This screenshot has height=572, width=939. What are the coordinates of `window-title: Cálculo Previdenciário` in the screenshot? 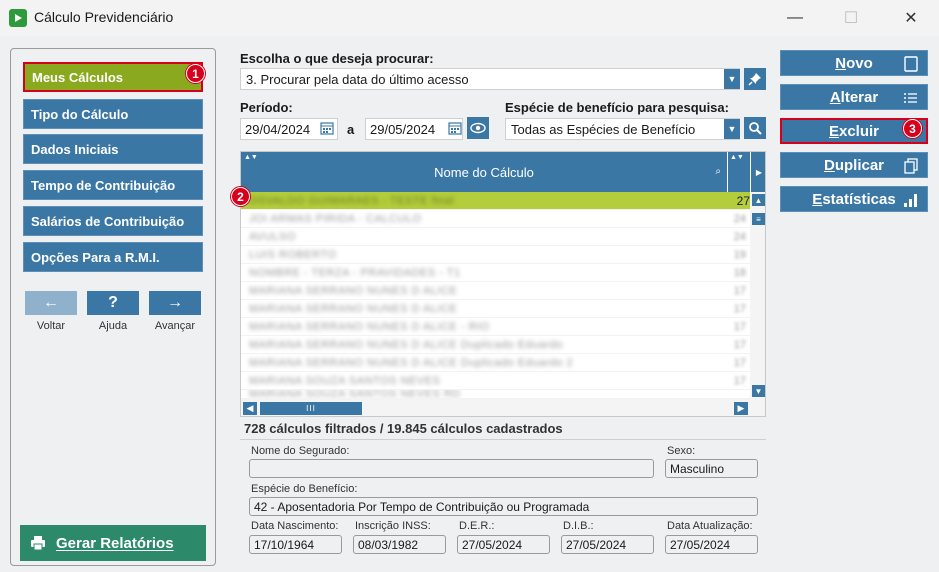 It's located at (104, 17).